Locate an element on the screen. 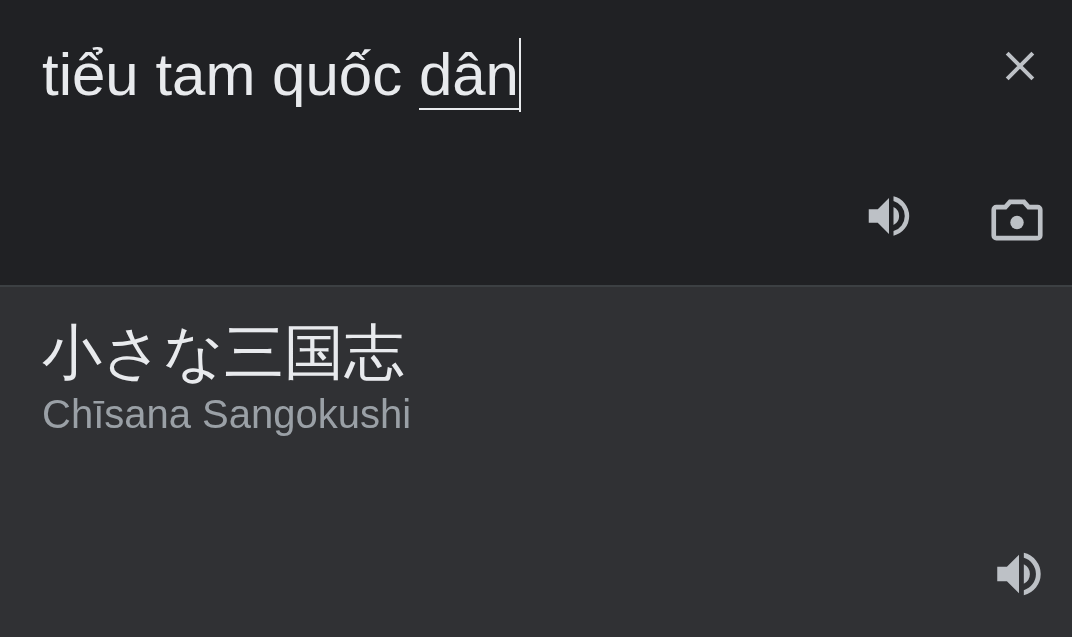 The width and height of the screenshot is (1072, 637). input-field: tiểu tam quốc dân is located at coordinates (520, 75).